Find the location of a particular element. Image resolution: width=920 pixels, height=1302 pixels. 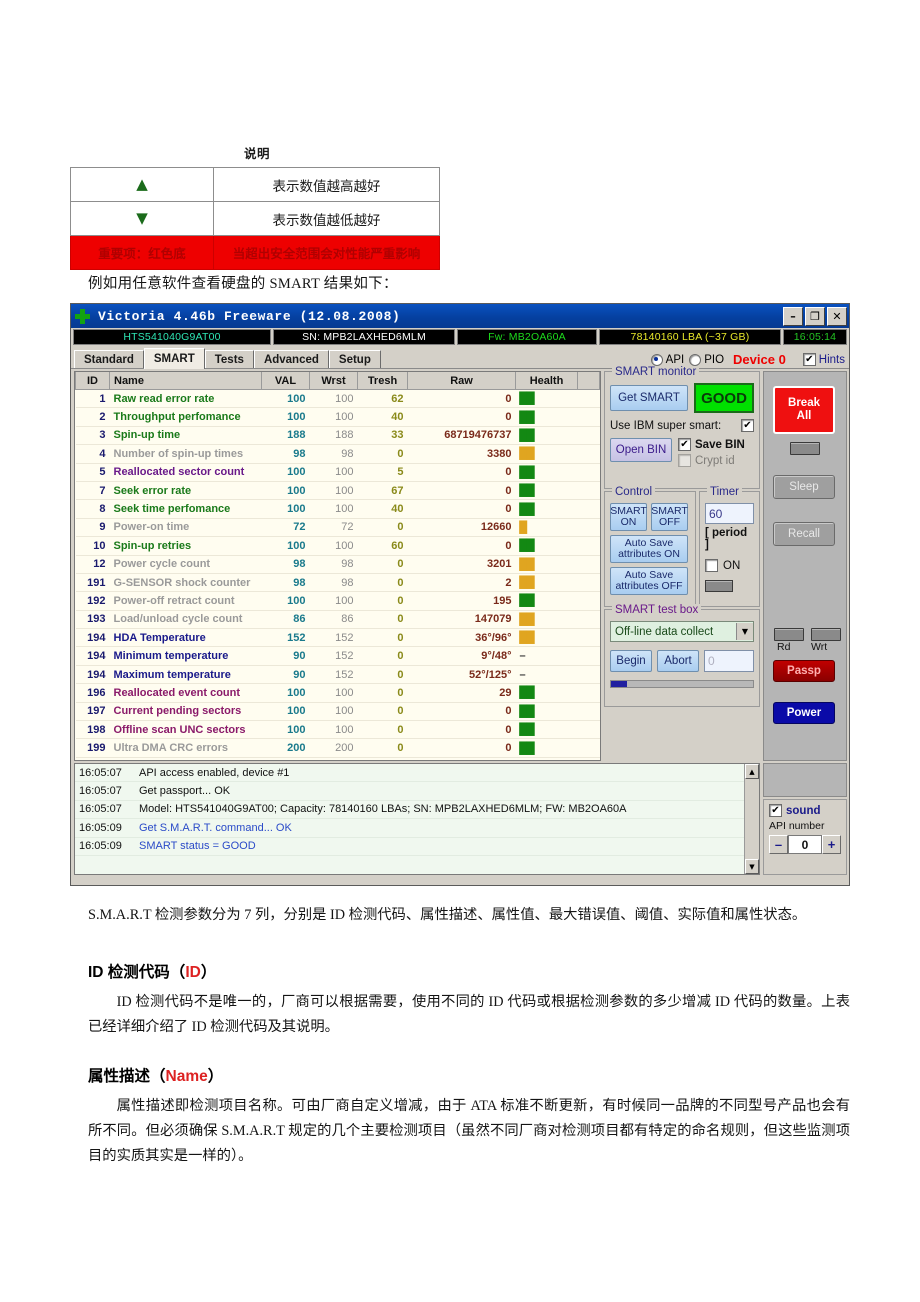

log-scrollbar: ▲ ▼ is located at coordinates (751, 819).